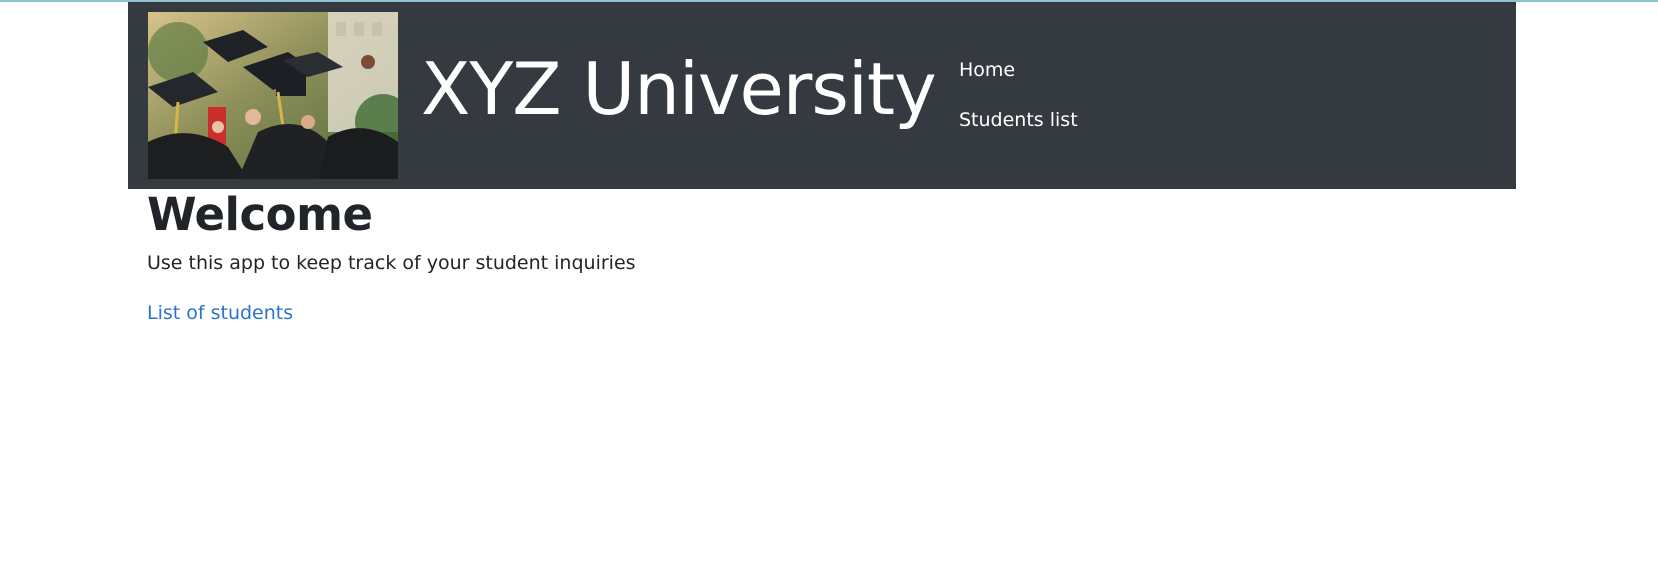 The height and width of the screenshot is (568, 1658). Describe the element at coordinates (987, 70) in the screenshot. I see `nav-link-home: Home` at that location.